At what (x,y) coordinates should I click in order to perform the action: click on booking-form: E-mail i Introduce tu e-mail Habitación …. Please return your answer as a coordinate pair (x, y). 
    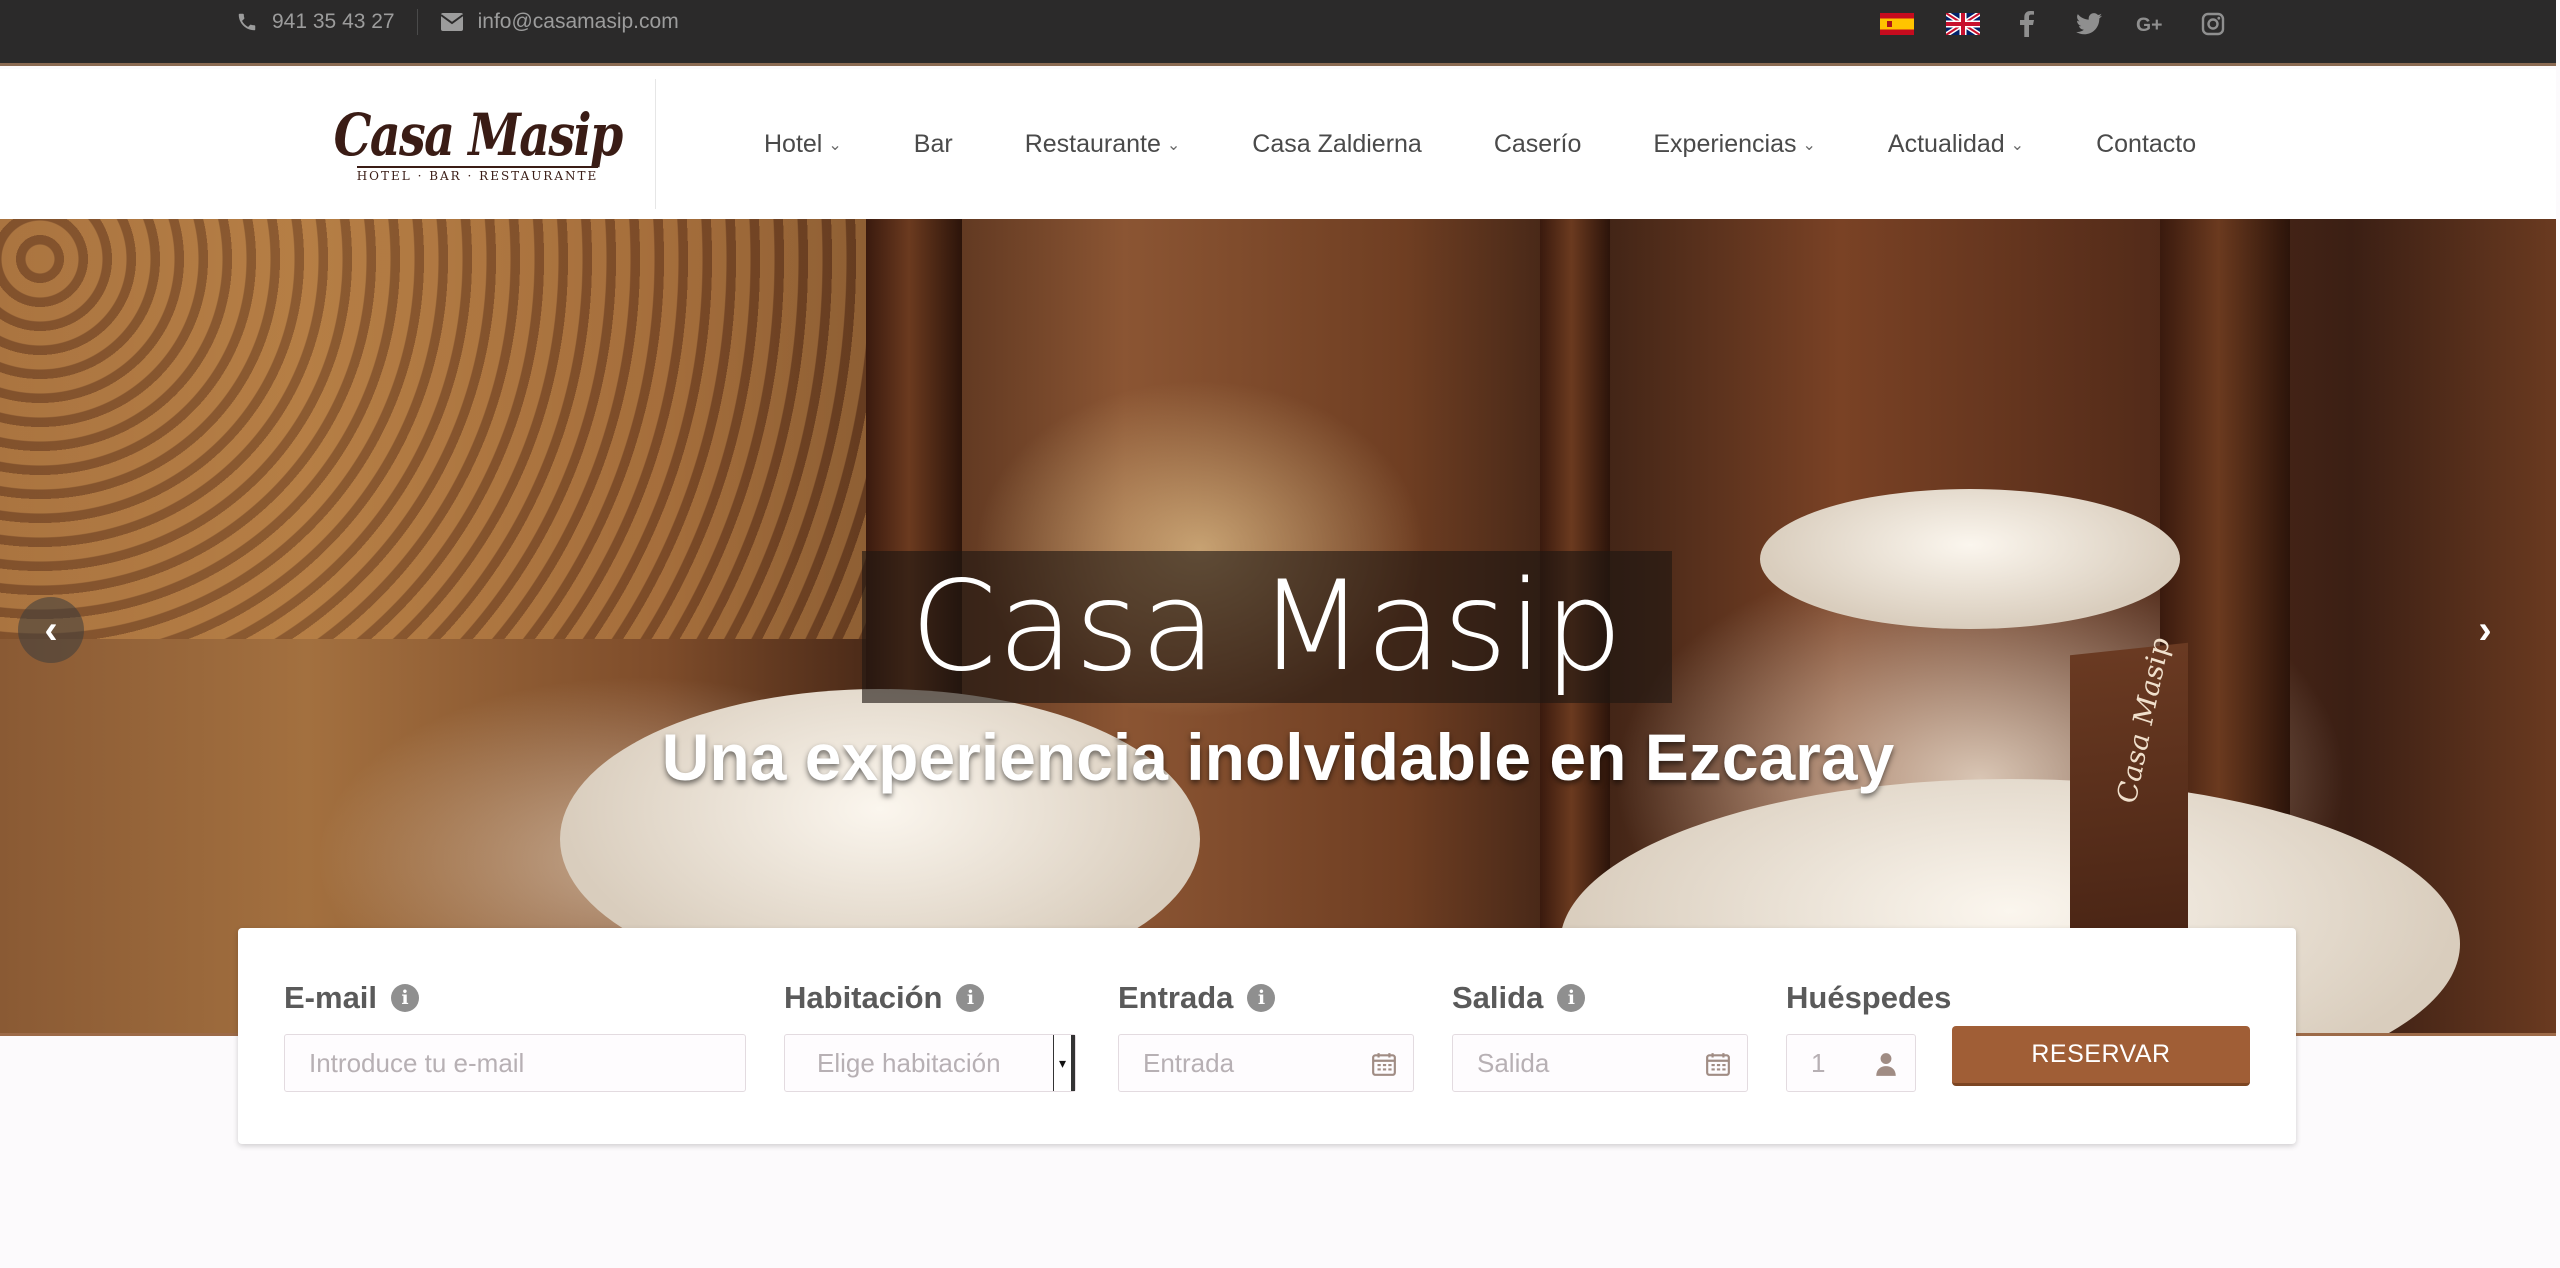
    Looking at the image, I should click on (1267, 1036).